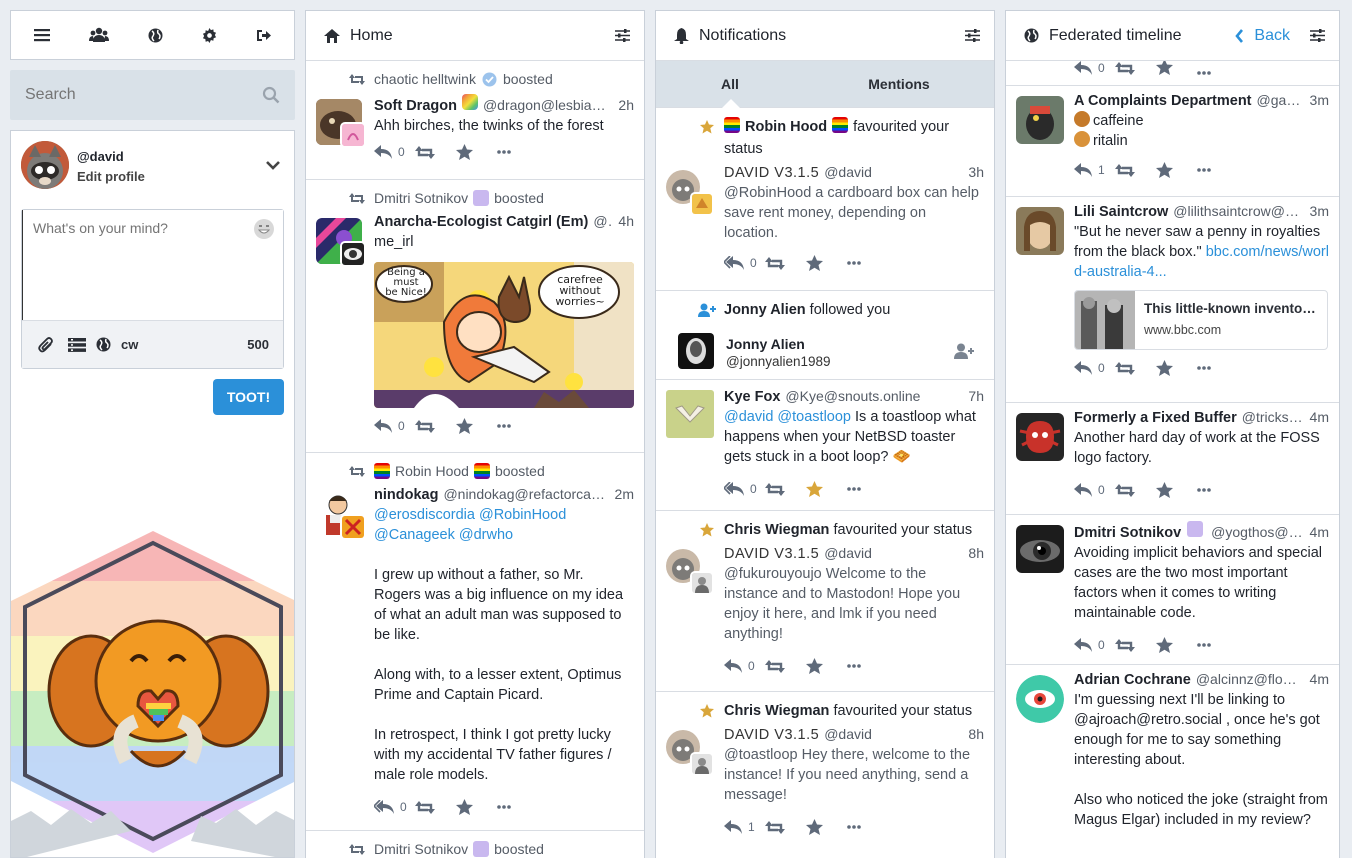  Describe the element at coordinates (893, 553) in the screenshot. I see `account-handle: @david` at that location.